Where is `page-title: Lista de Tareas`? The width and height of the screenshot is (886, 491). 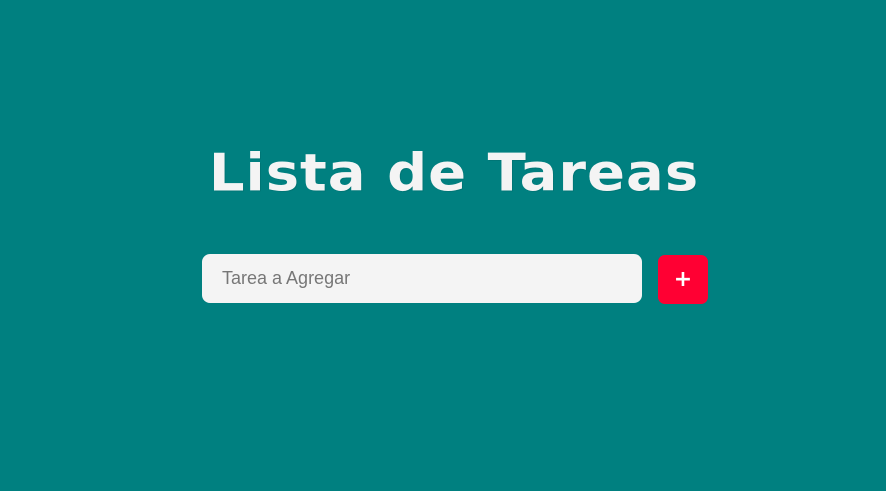 page-title: Lista de Tareas is located at coordinates (454, 173).